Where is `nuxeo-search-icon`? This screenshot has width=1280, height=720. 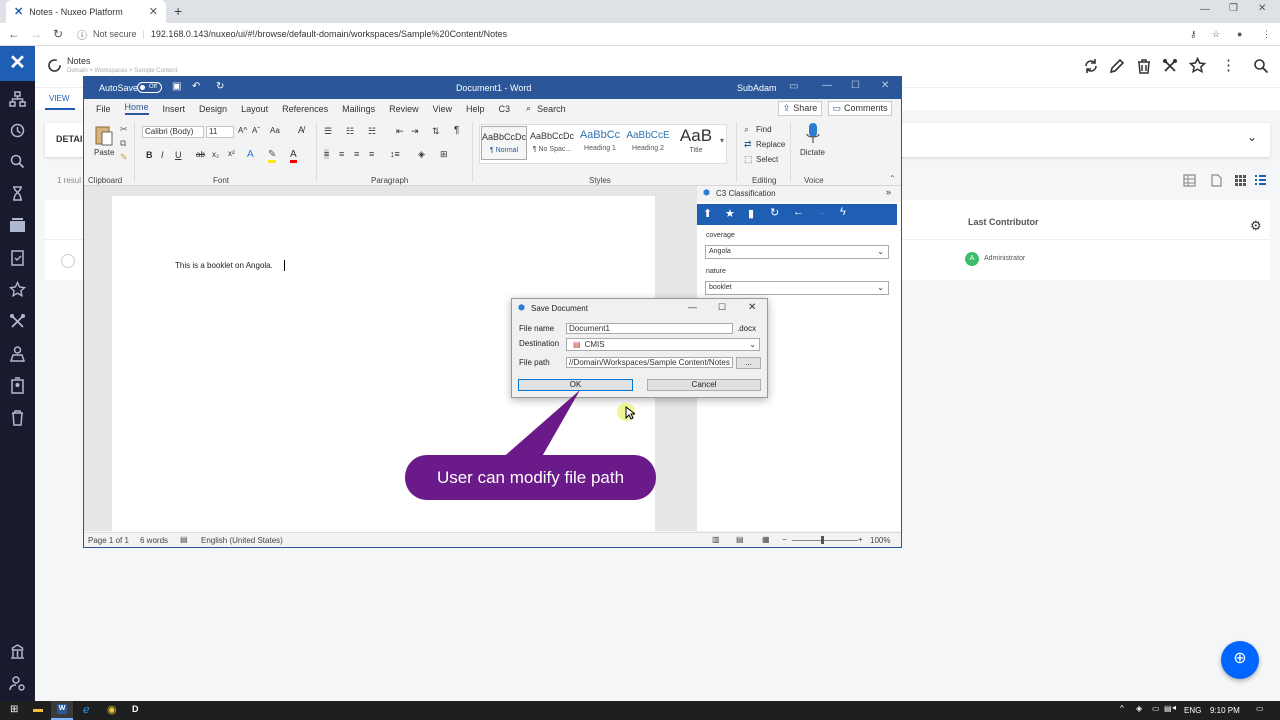
nuxeo-search-icon is located at coordinates (1261, 66).